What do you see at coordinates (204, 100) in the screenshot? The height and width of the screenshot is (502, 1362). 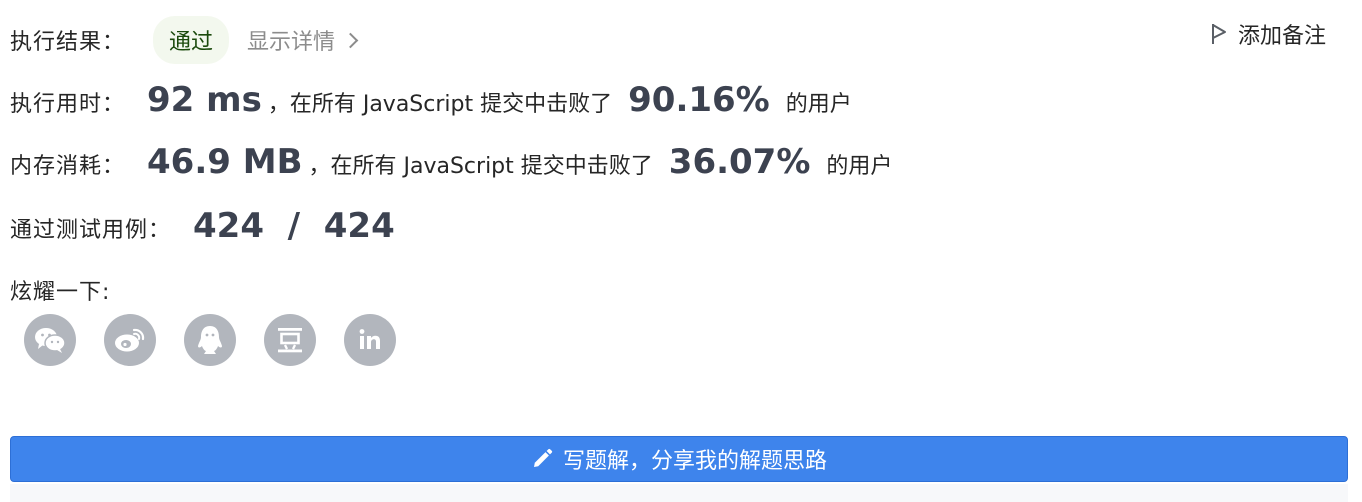 I see `runtime-value: 92 ms` at bounding box center [204, 100].